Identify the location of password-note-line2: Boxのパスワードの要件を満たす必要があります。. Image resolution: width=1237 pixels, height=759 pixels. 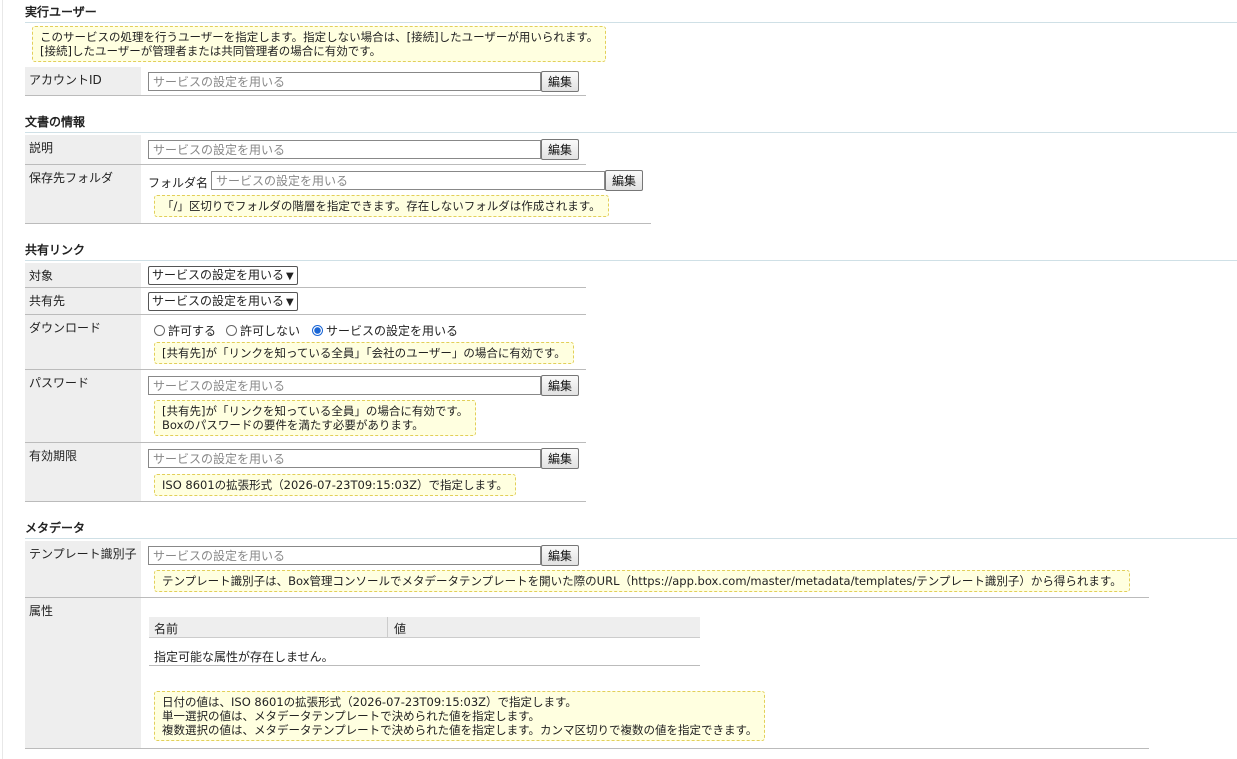
(293, 425).